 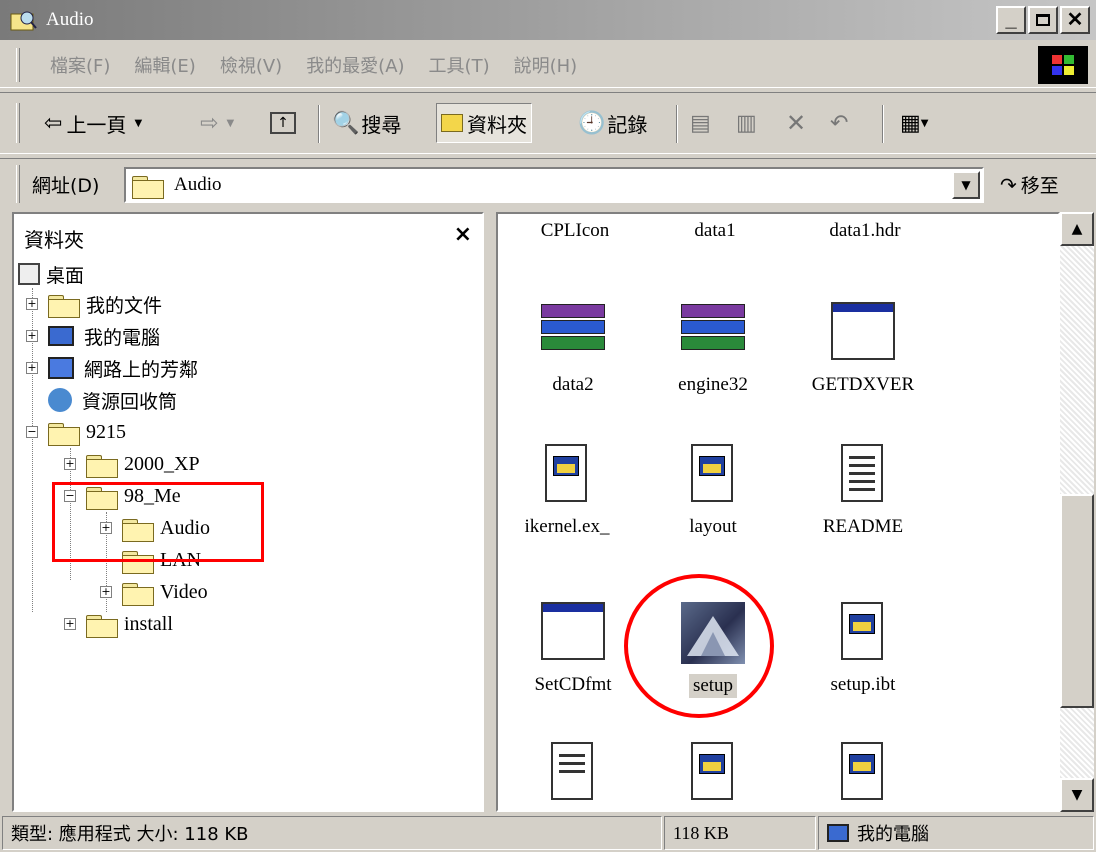 I want to click on address-label: 網址(D), so click(x=66, y=186).